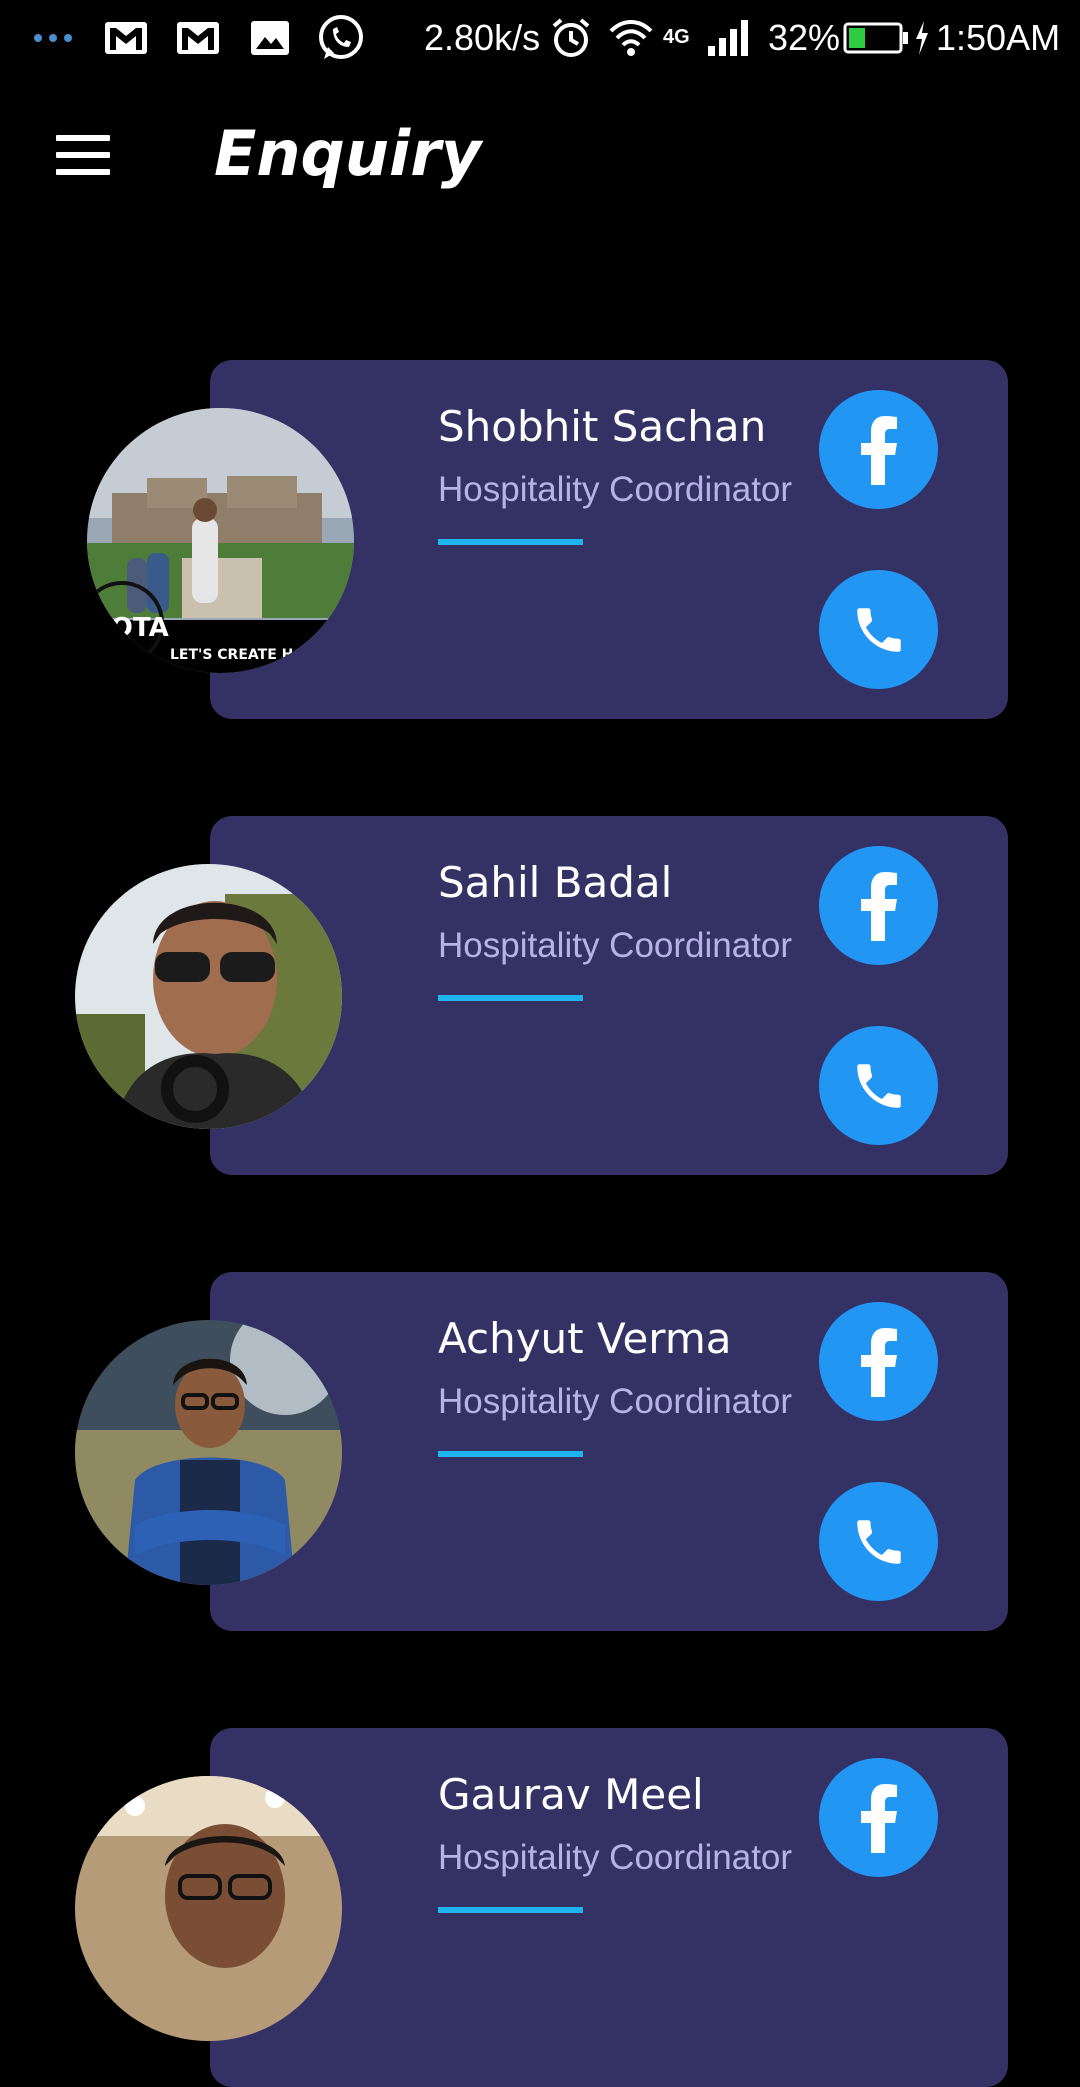 This screenshot has width=1080, height=2087. Describe the element at coordinates (85, 155) in the screenshot. I see `hamburger-menu-icon` at that location.